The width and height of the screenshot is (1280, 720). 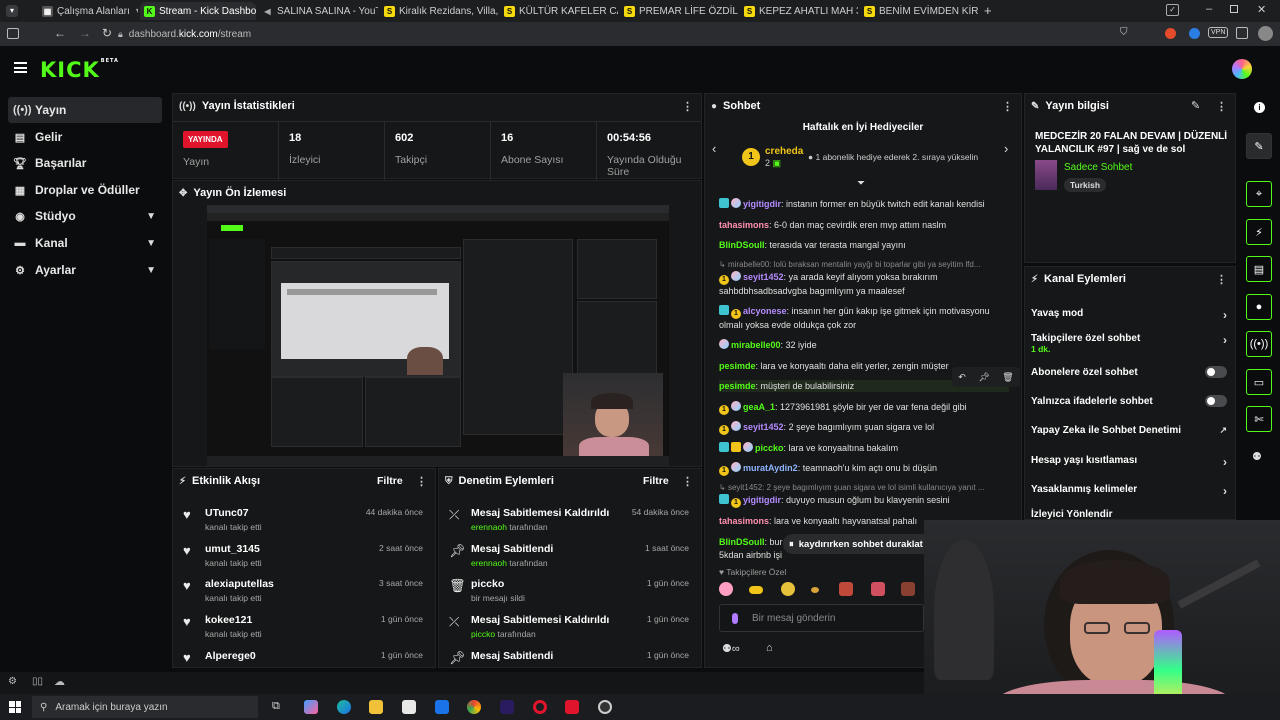 What do you see at coordinates (799, 11) in the screenshot?
I see `tab-kepez-ahatli: S KEPEZ AHATLI MAH 3+1 F` at bounding box center [799, 11].